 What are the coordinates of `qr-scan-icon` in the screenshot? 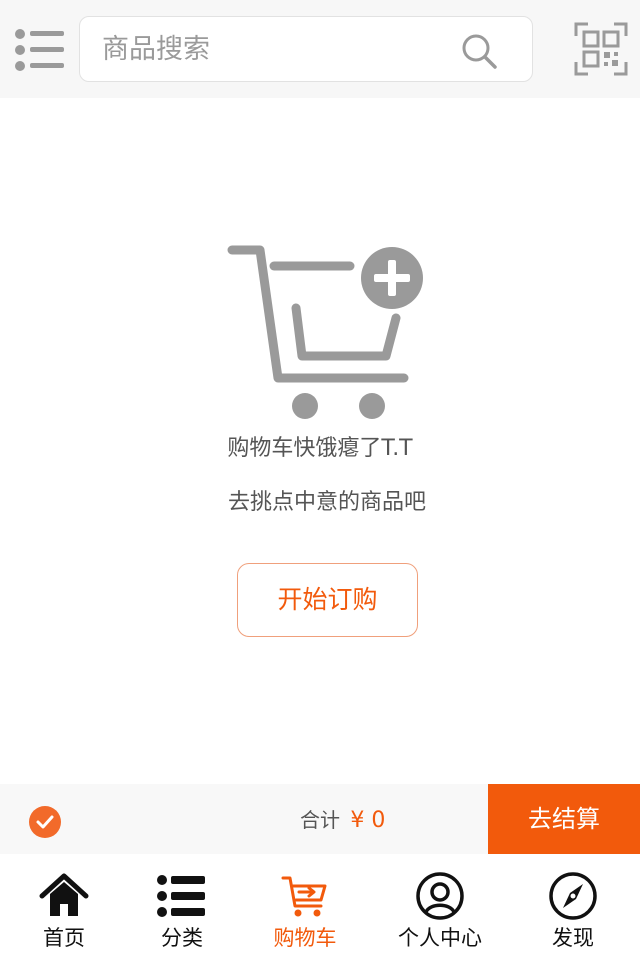 It's located at (601, 49).